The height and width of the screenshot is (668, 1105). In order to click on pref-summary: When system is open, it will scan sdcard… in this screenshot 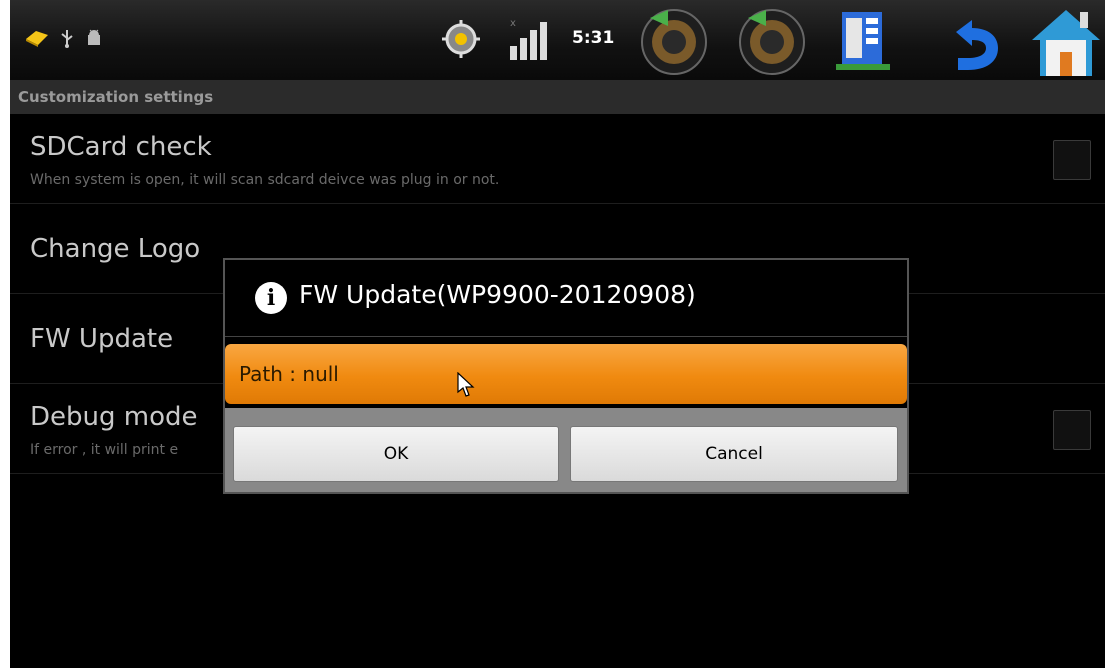, I will do `click(265, 180)`.